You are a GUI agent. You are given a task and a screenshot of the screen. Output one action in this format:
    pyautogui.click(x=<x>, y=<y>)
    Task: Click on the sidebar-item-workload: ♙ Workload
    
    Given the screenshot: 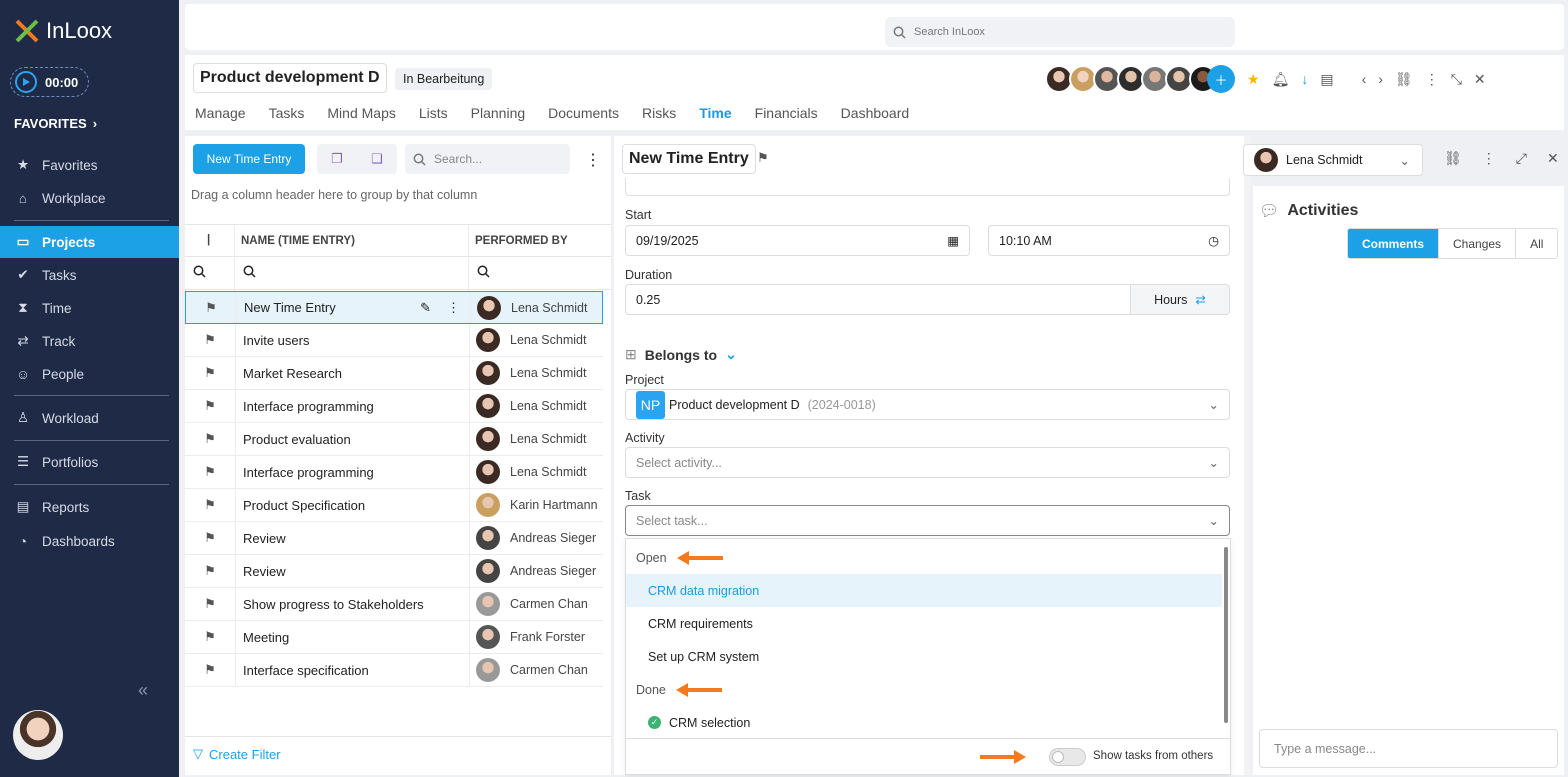 What is the action you would take?
    pyautogui.click(x=89, y=418)
    